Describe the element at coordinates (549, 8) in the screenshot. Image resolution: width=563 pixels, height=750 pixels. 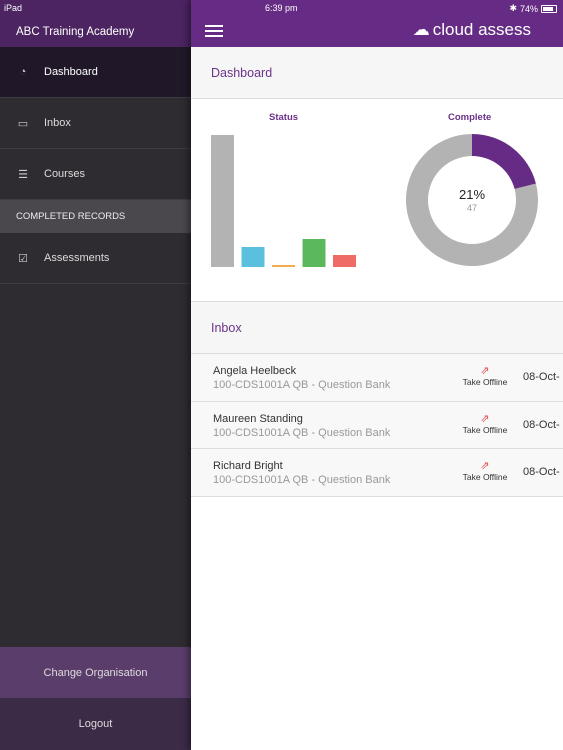
I see `battery-icon` at that location.